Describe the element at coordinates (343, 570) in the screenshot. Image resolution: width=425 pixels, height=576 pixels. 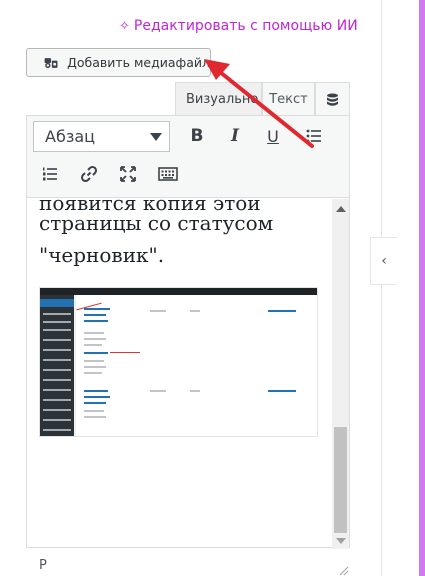
I see `resize-handle-icon` at that location.